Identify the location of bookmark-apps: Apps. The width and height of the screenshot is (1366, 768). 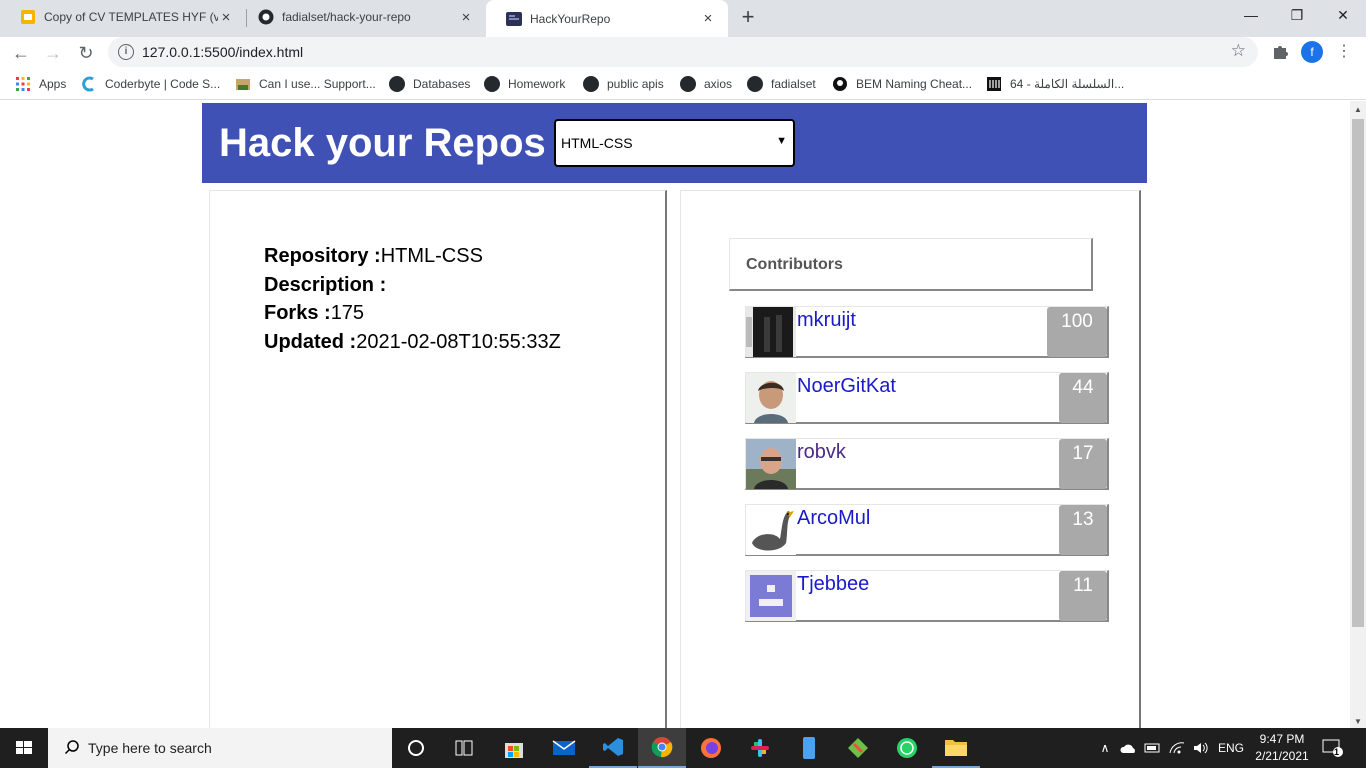
(40, 84).